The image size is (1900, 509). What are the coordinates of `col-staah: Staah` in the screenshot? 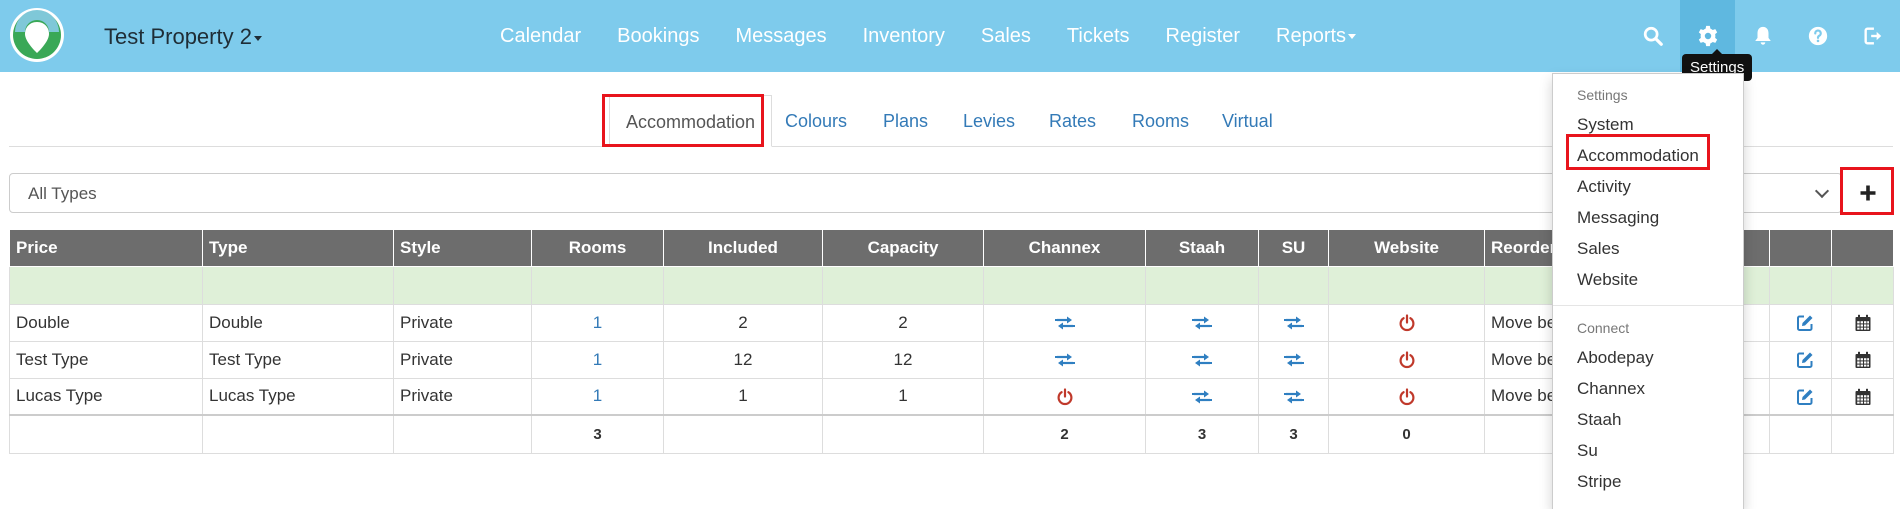 It's located at (1202, 248).